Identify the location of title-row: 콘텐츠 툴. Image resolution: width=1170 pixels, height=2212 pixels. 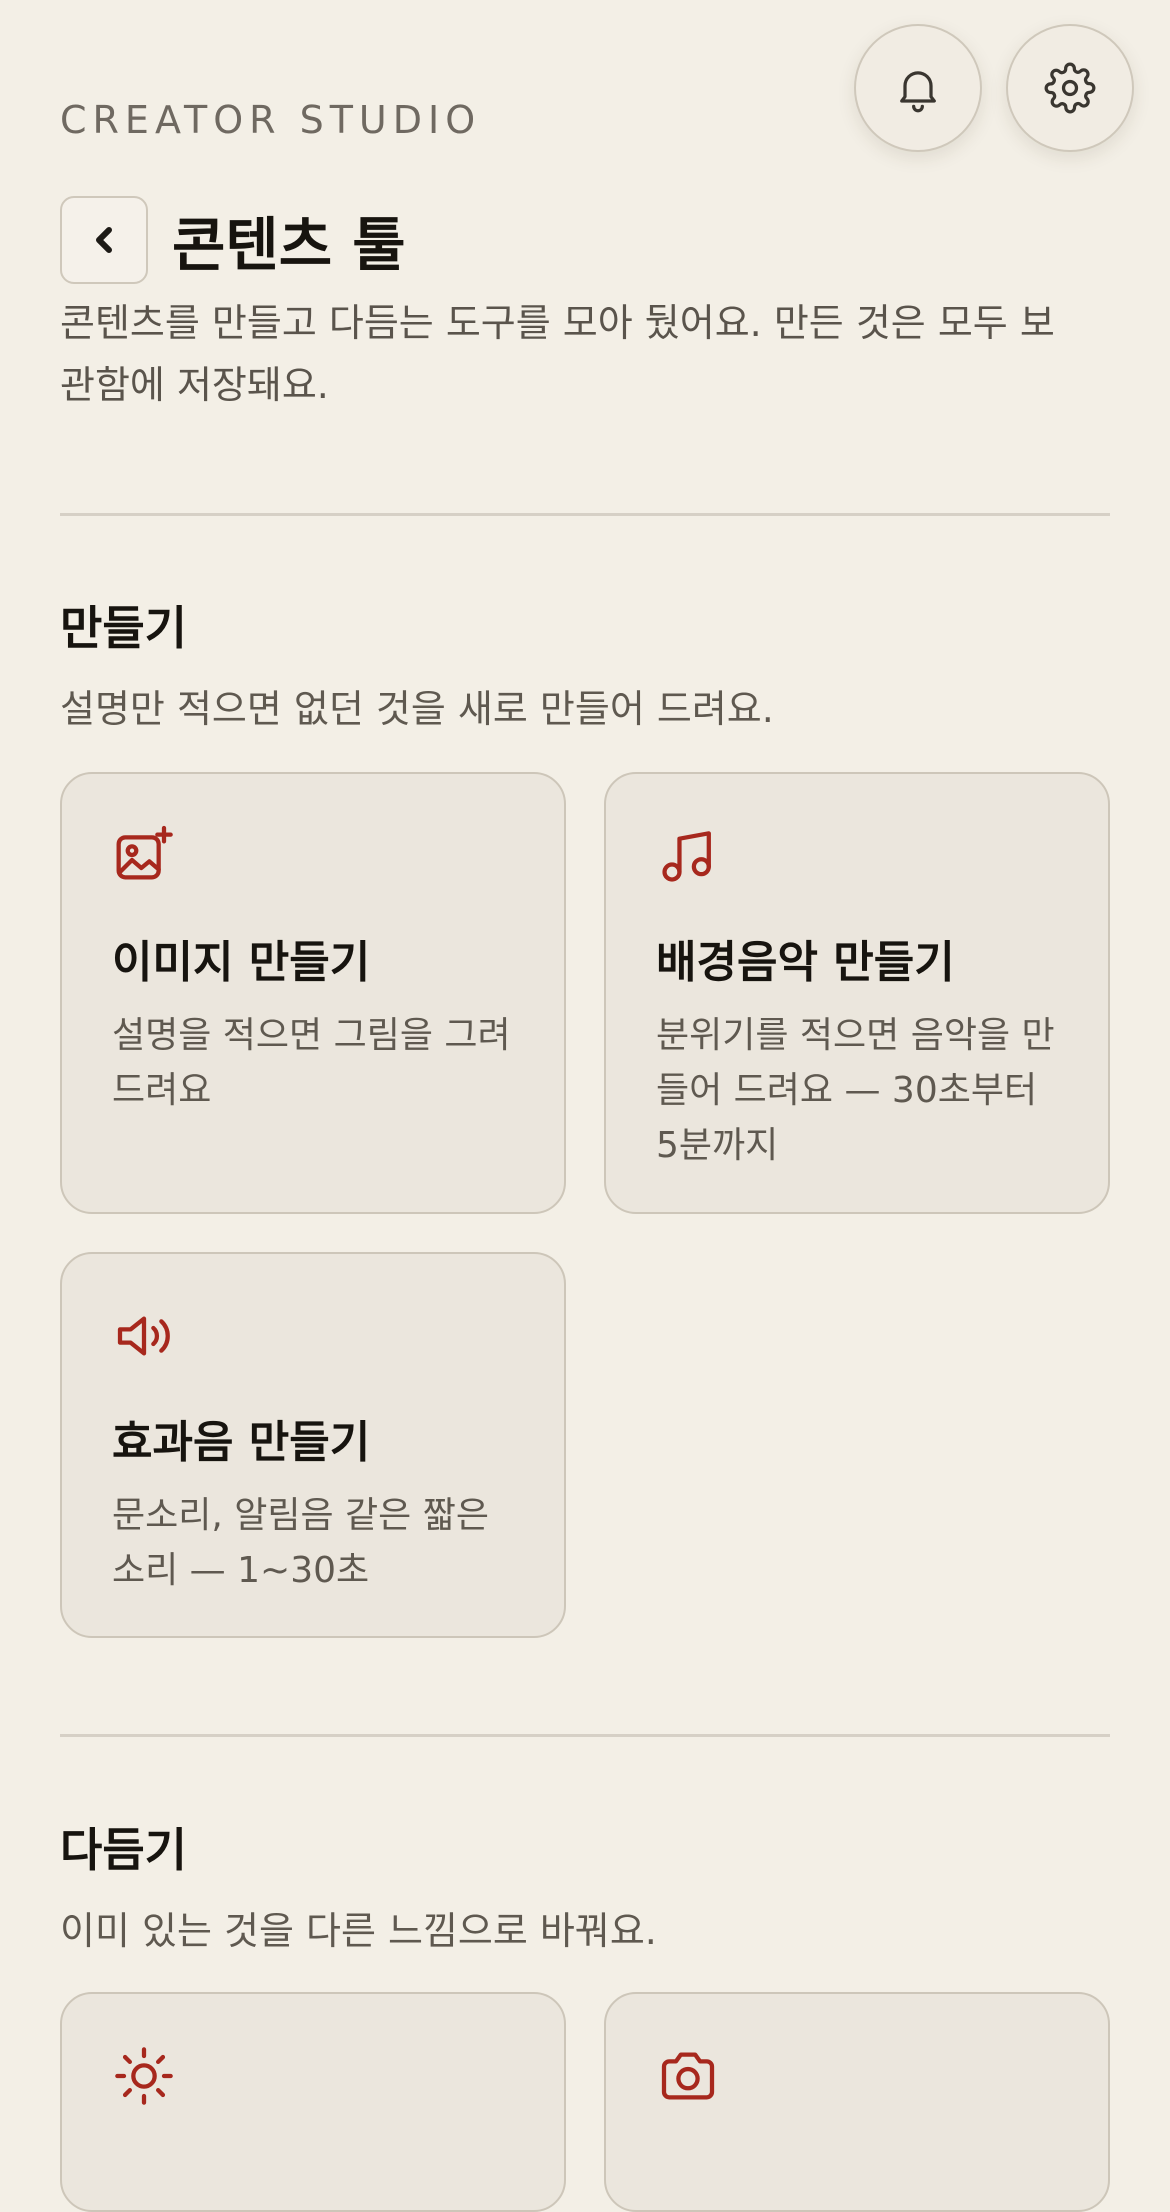
(233, 240).